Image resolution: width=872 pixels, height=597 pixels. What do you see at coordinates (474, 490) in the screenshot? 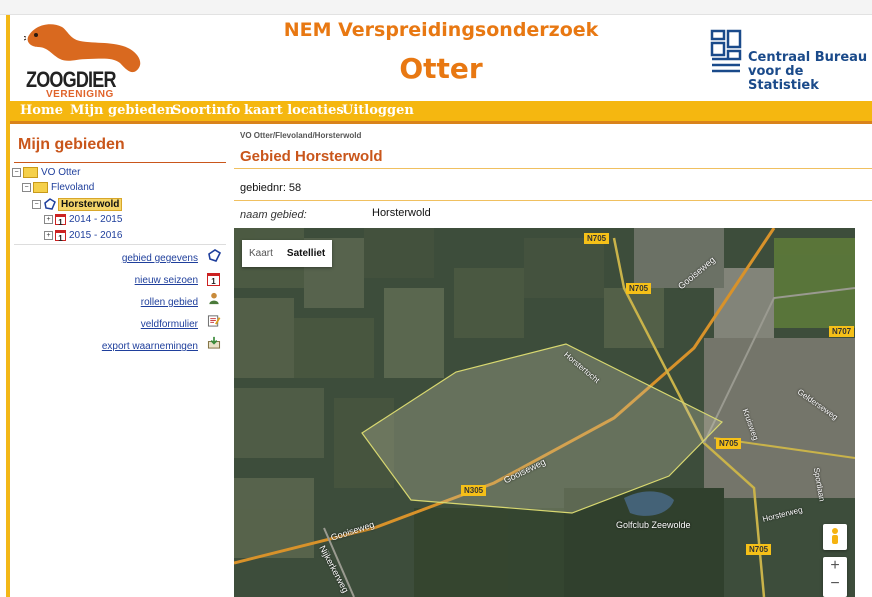
I see `road-shield-n305: N305` at bounding box center [474, 490].